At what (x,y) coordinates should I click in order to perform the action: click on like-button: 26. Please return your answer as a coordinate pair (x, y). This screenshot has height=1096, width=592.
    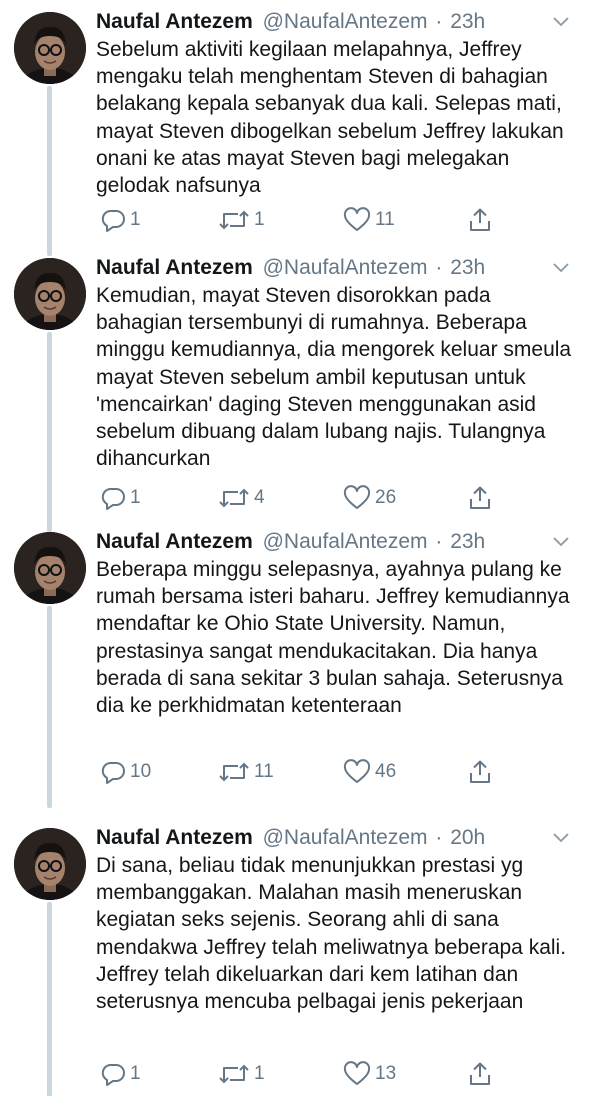
    Looking at the image, I should click on (369, 498).